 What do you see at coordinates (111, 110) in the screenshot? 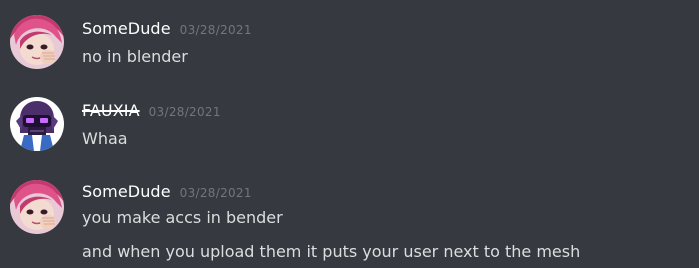
I see `username: FAUXIA` at bounding box center [111, 110].